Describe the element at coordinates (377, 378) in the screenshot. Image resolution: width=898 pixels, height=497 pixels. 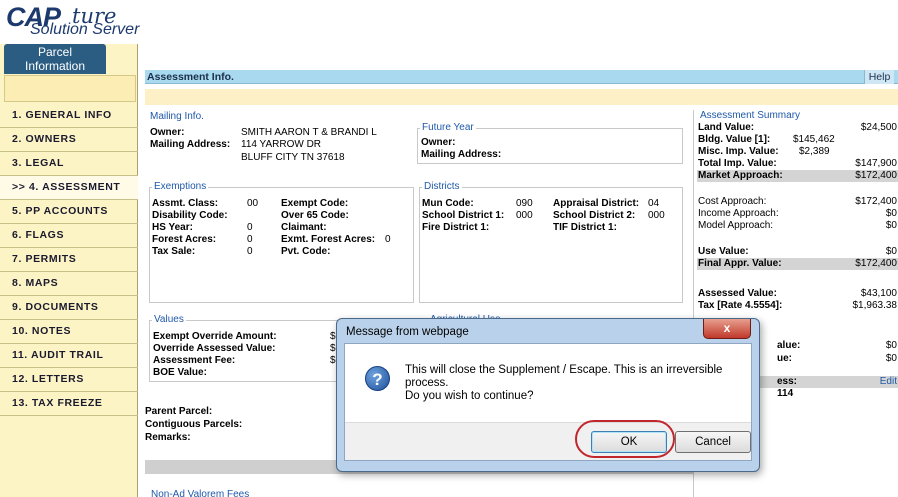
I see `question-icon: ?` at that location.